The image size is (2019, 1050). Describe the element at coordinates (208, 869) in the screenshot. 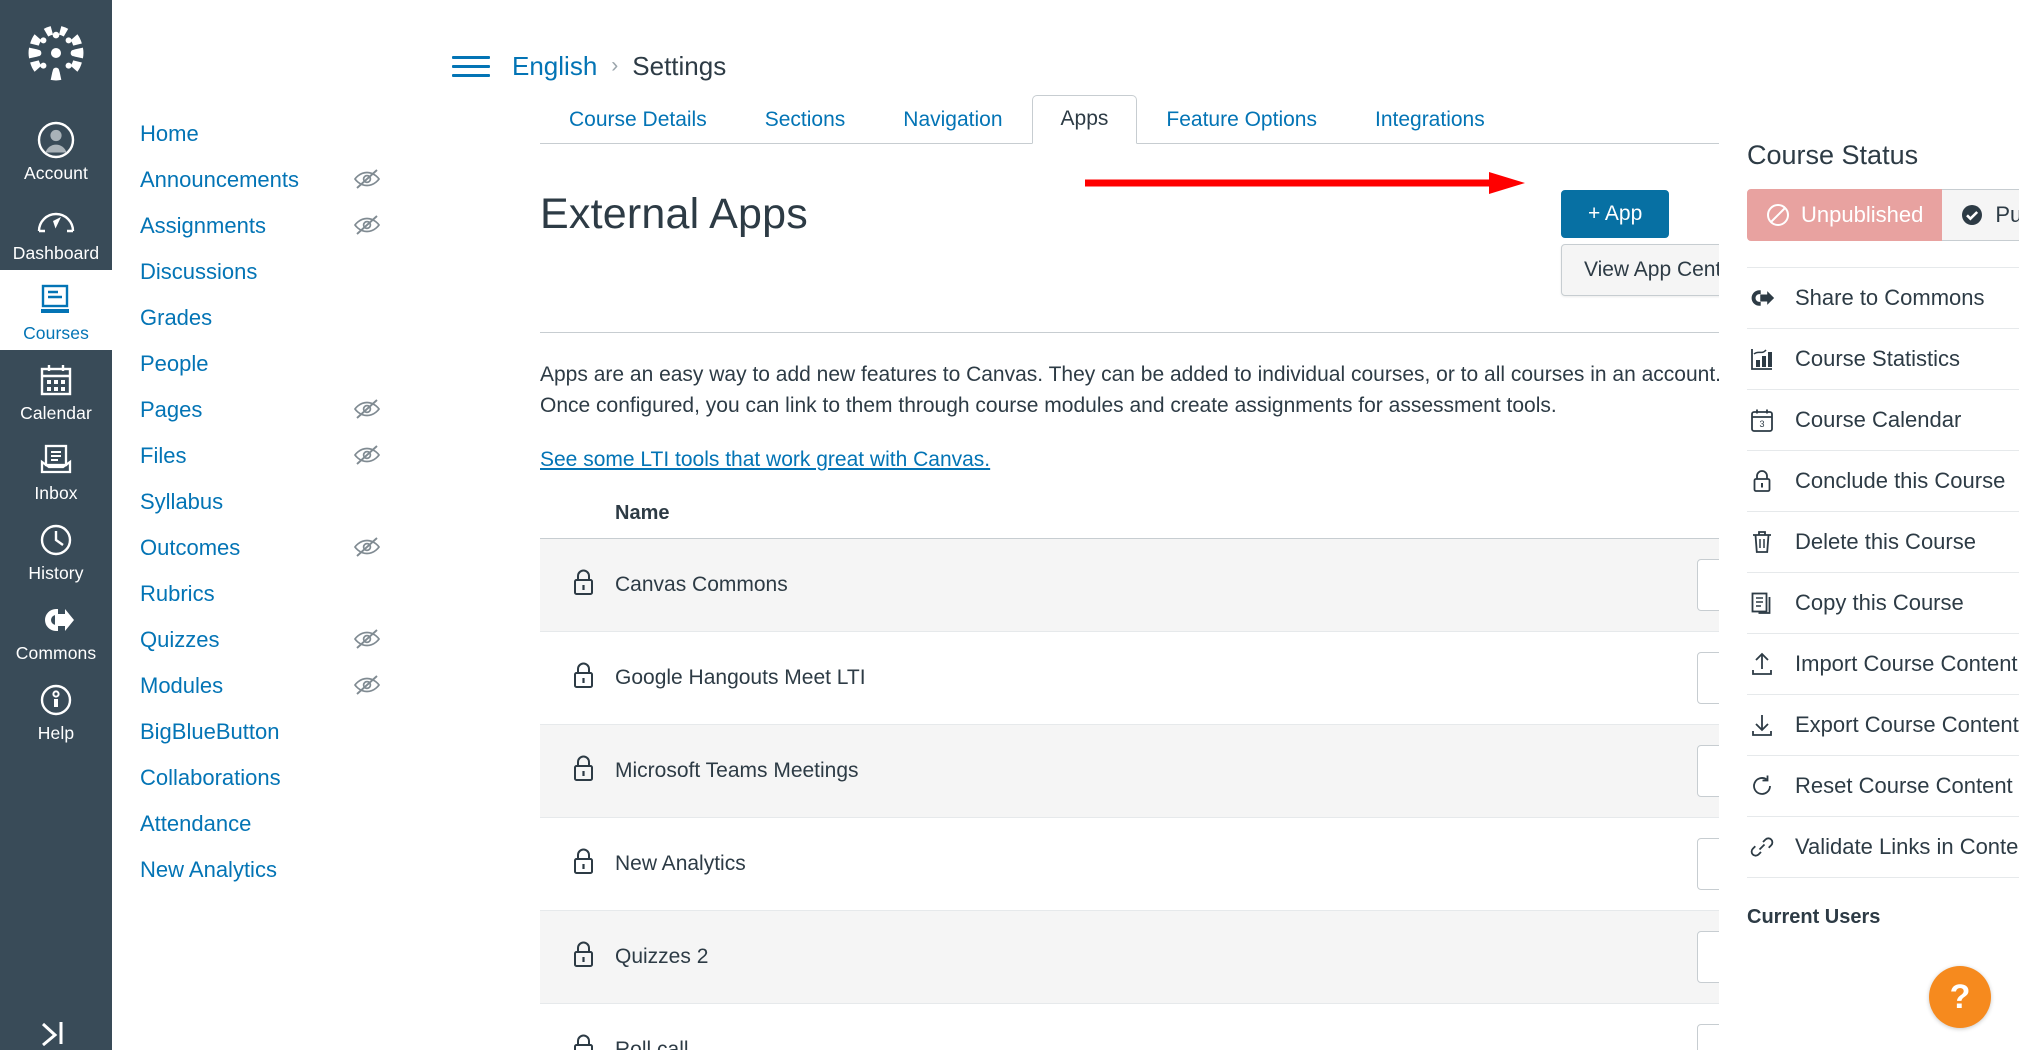

I see `course-nav-label: New Analytics` at that location.